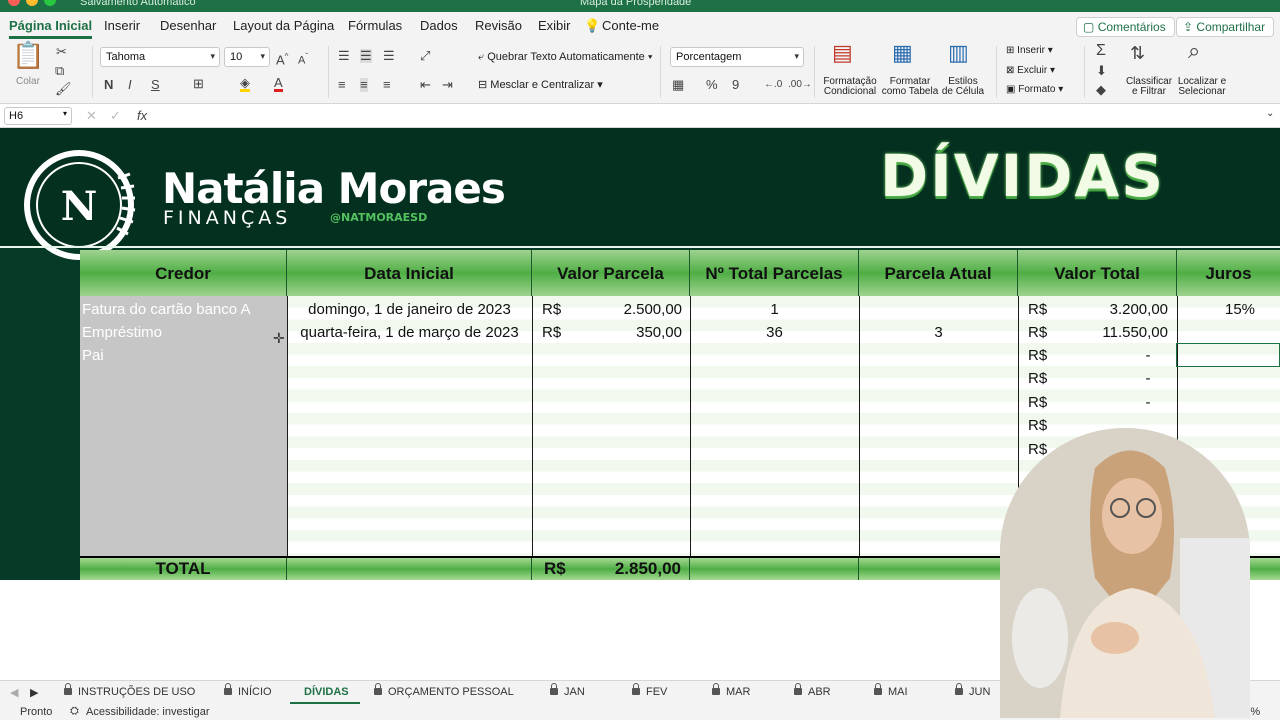 This screenshot has width=1280, height=720. Describe the element at coordinates (710, 116) in the screenshot. I see `formula-input` at that location.